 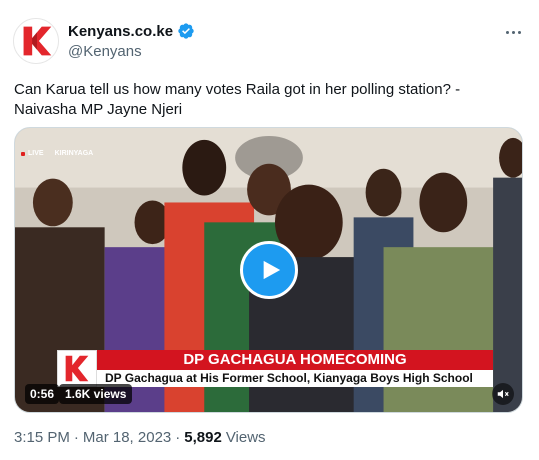 I want to click on more-options-icon, so click(x=513, y=32).